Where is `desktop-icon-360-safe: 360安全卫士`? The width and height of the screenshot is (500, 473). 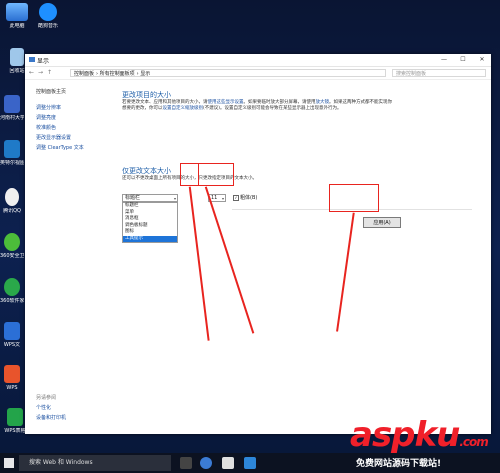 desktop-icon-360-safe: 360安全卫士 is located at coordinates (12, 246).